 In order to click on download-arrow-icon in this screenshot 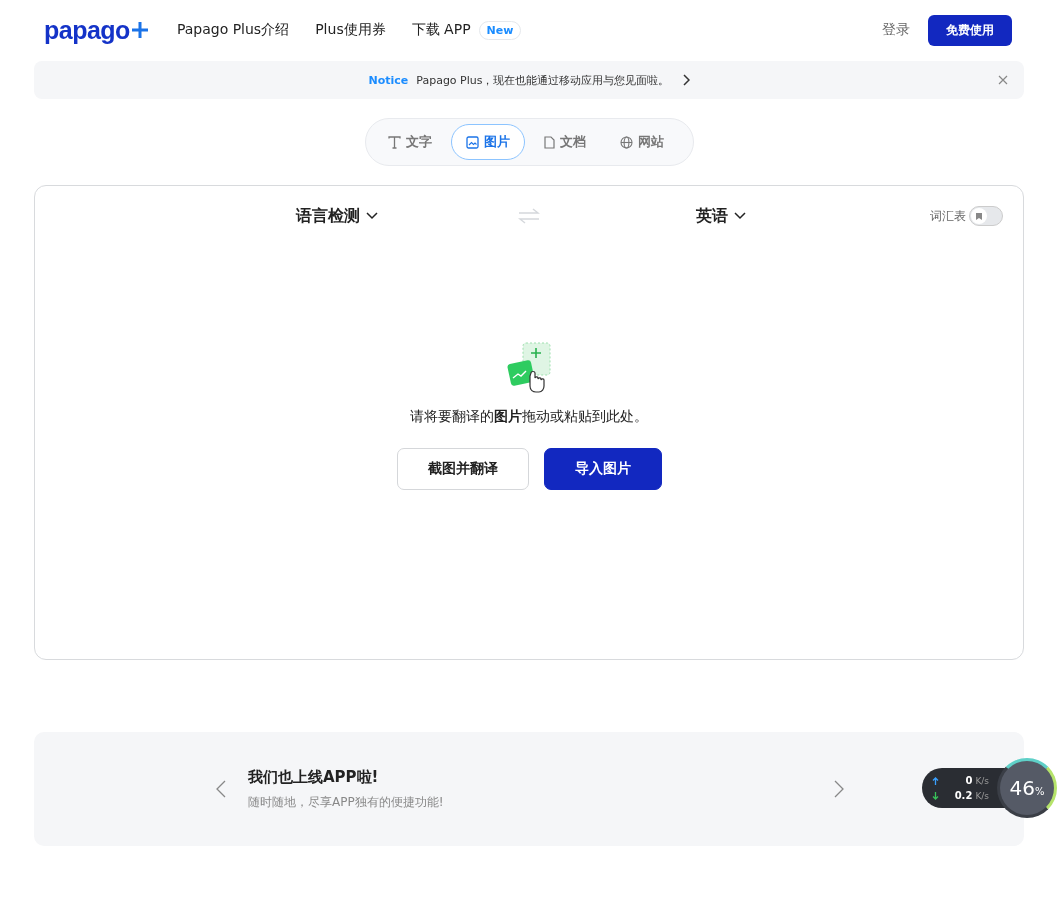, I will do `click(936, 795)`.